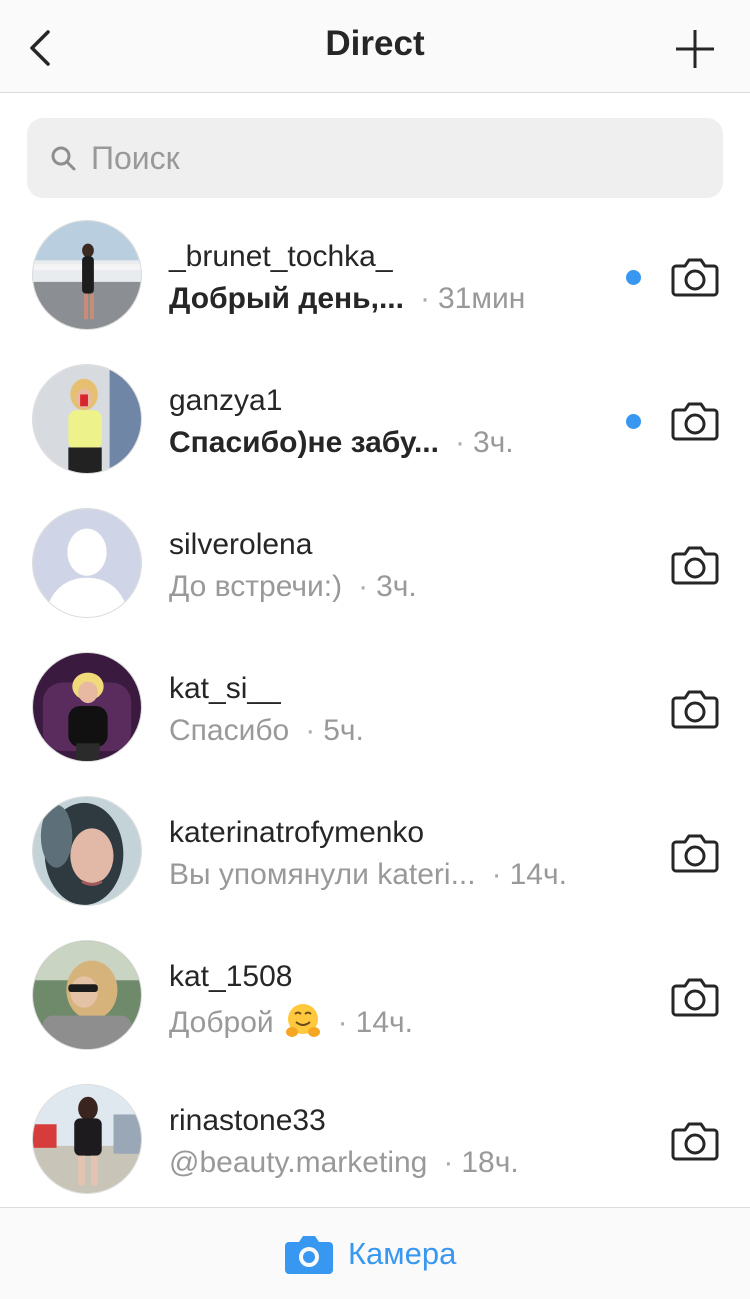 This screenshot has height=1299, width=750. What do you see at coordinates (221, 1022) in the screenshot?
I see `thread-message: Доброй` at bounding box center [221, 1022].